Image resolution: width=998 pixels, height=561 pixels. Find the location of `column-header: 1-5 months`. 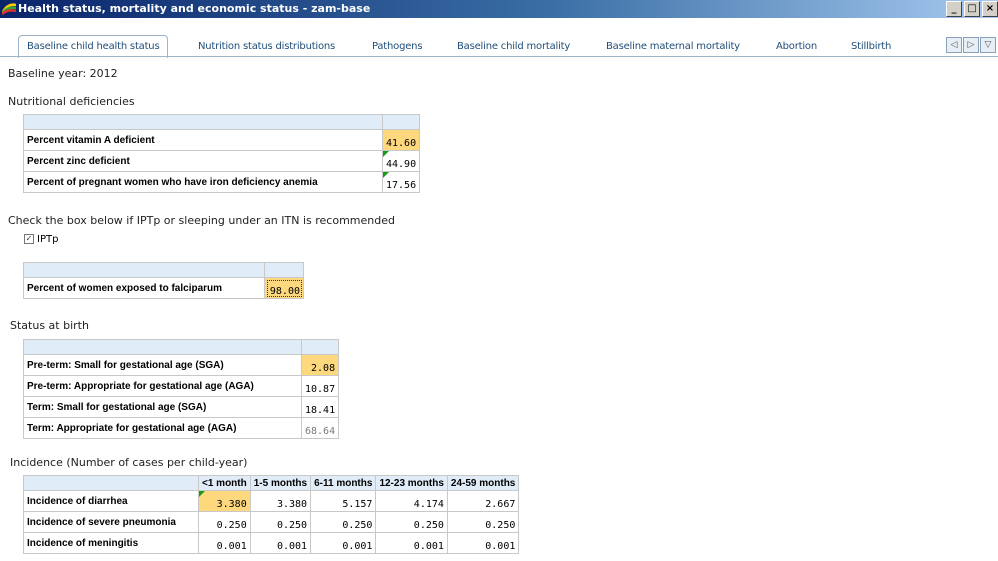

column-header: 1-5 months is located at coordinates (280, 483).